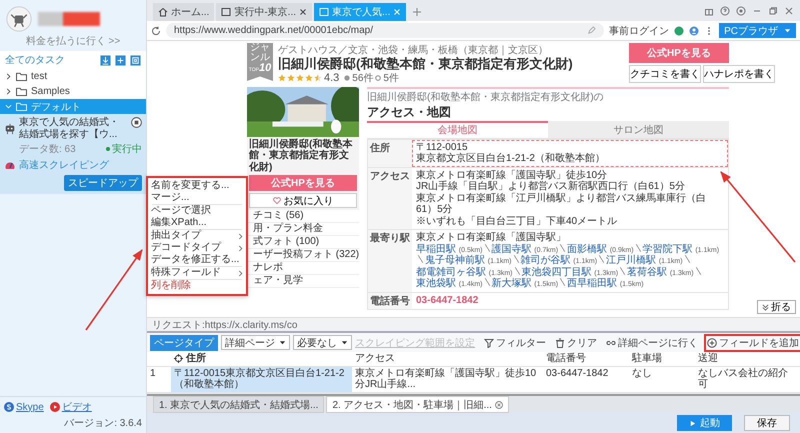  What do you see at coordinates (303, 200) in the screenshot?
I see `favorite-button: お気に入り` at bounding box center [303, 200].